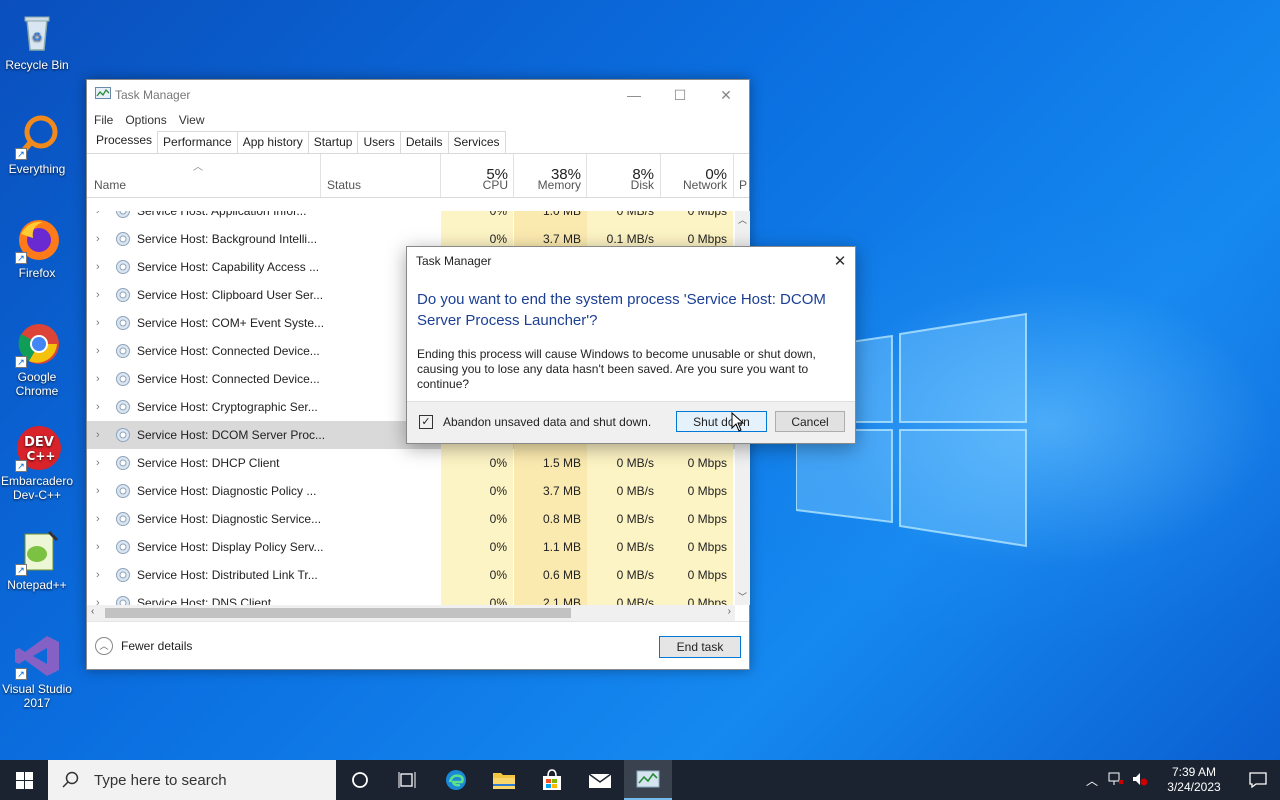 The height and width of the screenshot is (800, 1280). What do you see at coordinates (504, 780) in the screenshot?
I see `taskbar-file-explorer` at bounding box center [504, 780].